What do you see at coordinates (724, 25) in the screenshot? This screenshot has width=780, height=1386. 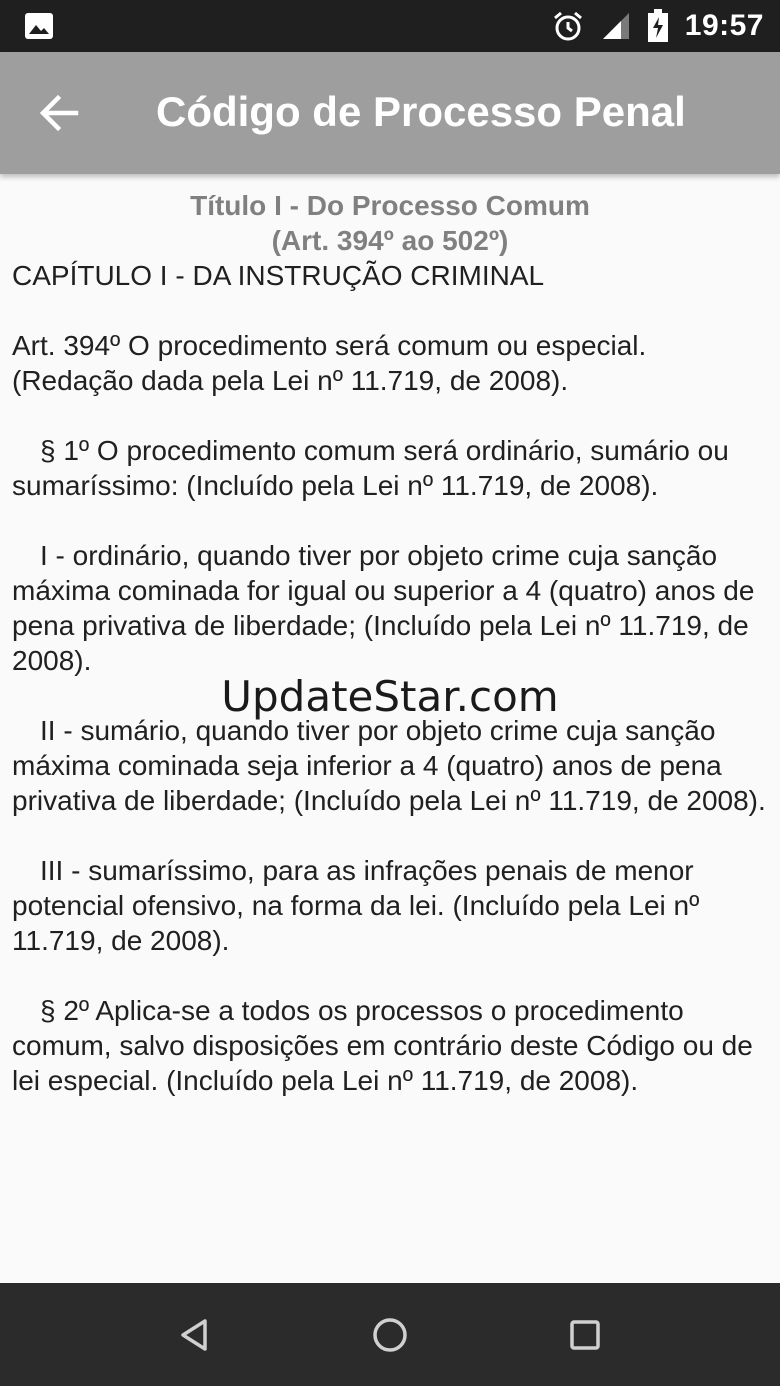 I see `clock-time: 19:57` at bounding box center [724, 25].